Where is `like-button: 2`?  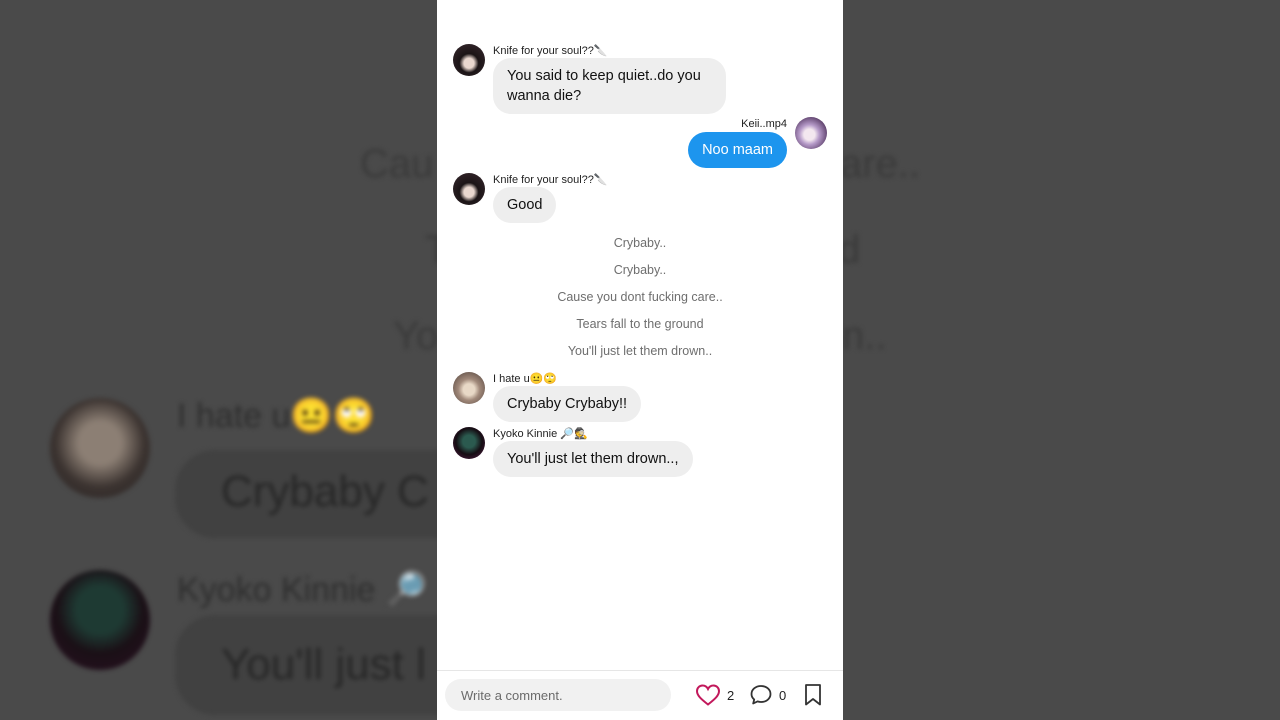 like-button: 2 is located at coordinates (714, 695).